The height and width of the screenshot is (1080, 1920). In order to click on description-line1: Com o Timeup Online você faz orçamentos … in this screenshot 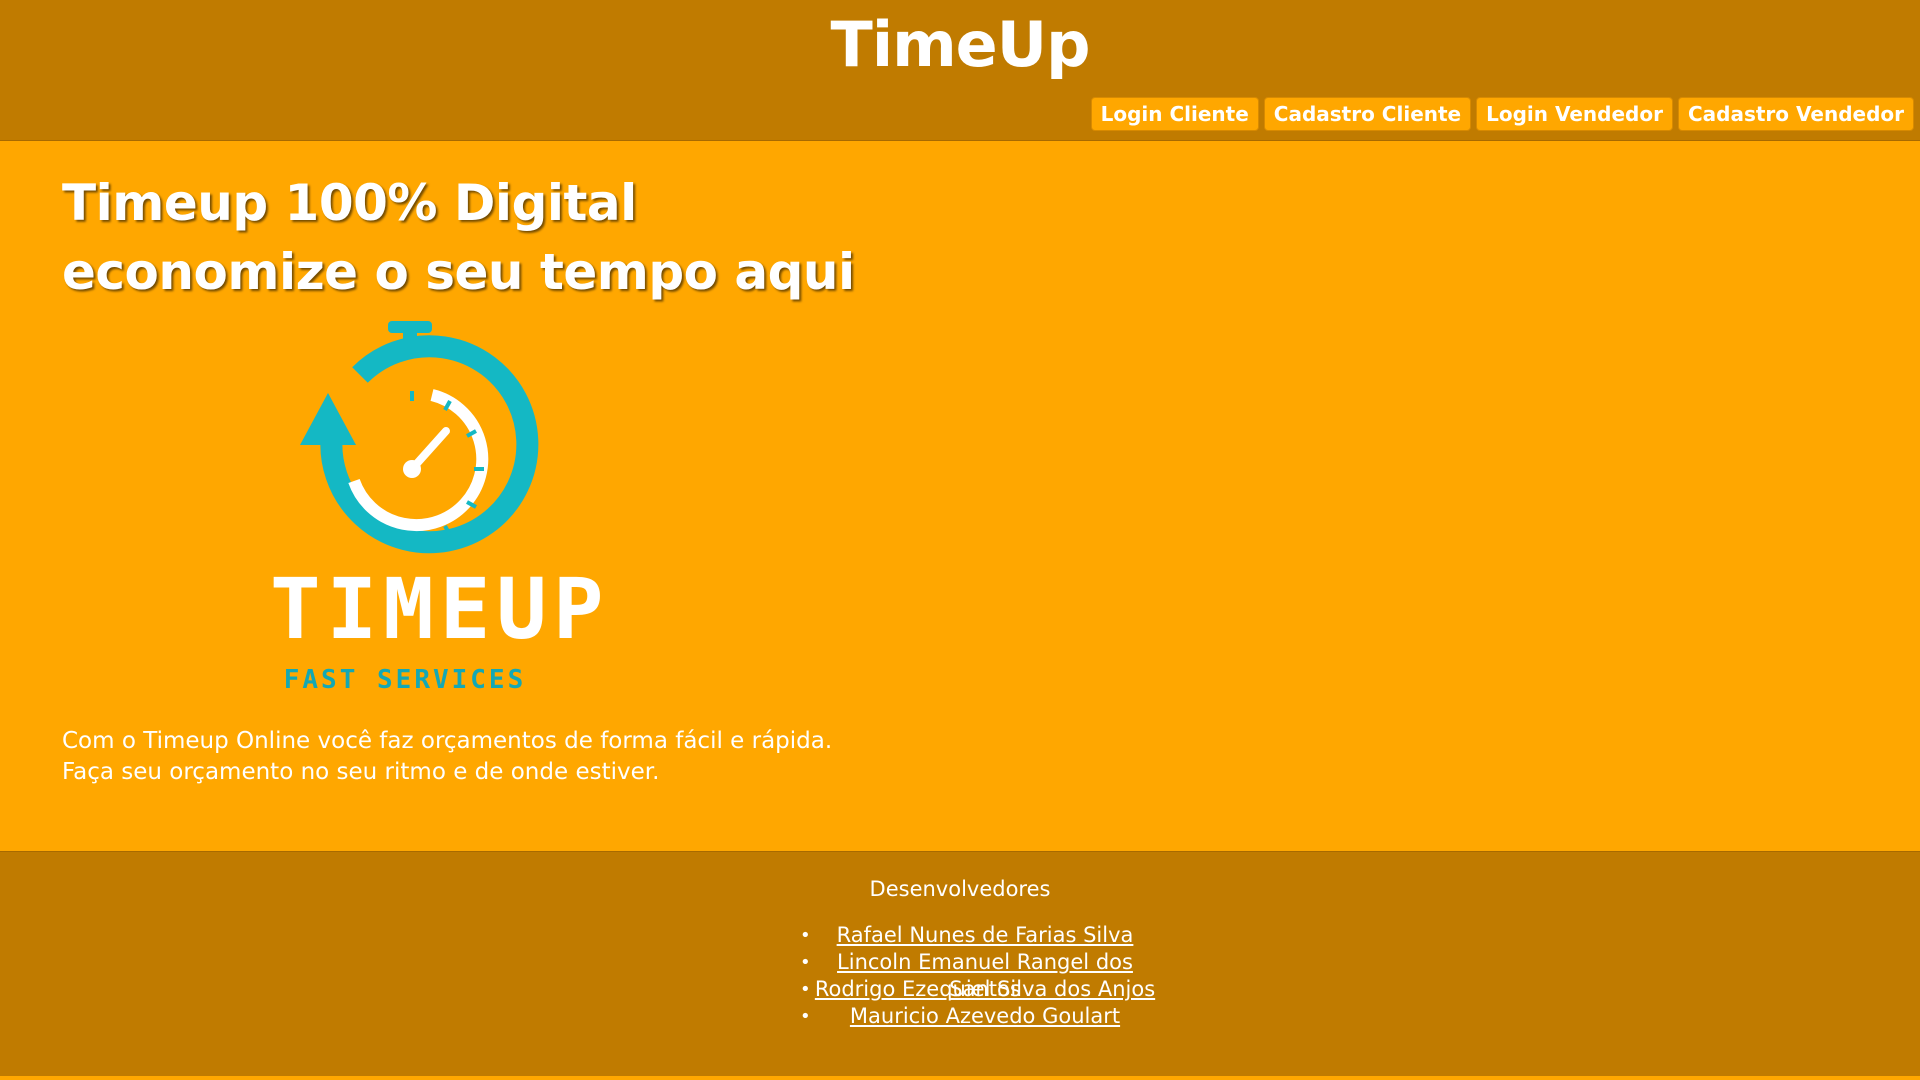, I will do `click(447, 741)`.